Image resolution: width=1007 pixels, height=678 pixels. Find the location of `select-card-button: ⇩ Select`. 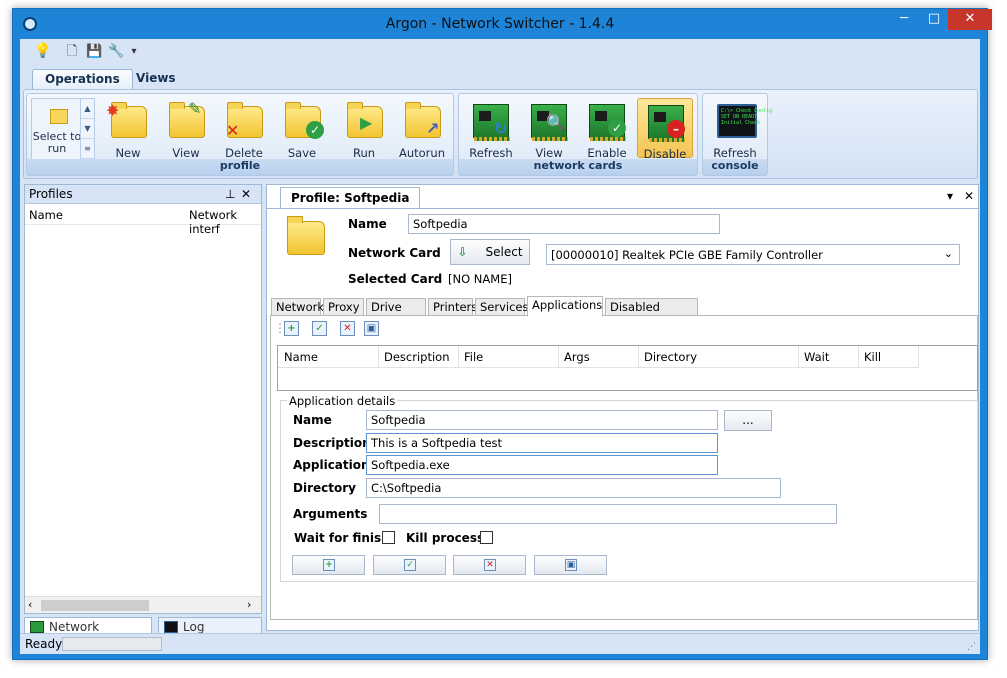

select-card-button: ⇩ Select is located at coordinates (490, 252).